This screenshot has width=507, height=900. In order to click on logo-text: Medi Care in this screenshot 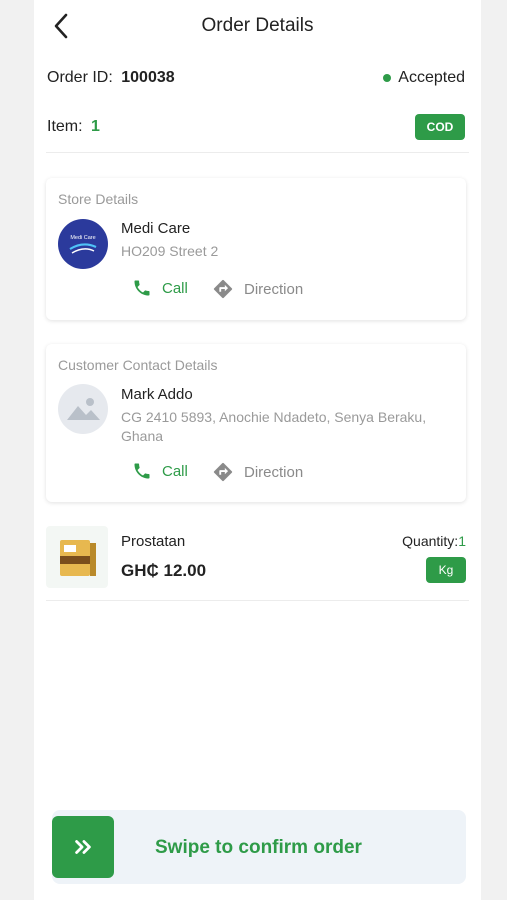, I will do `click(82, 238)`.